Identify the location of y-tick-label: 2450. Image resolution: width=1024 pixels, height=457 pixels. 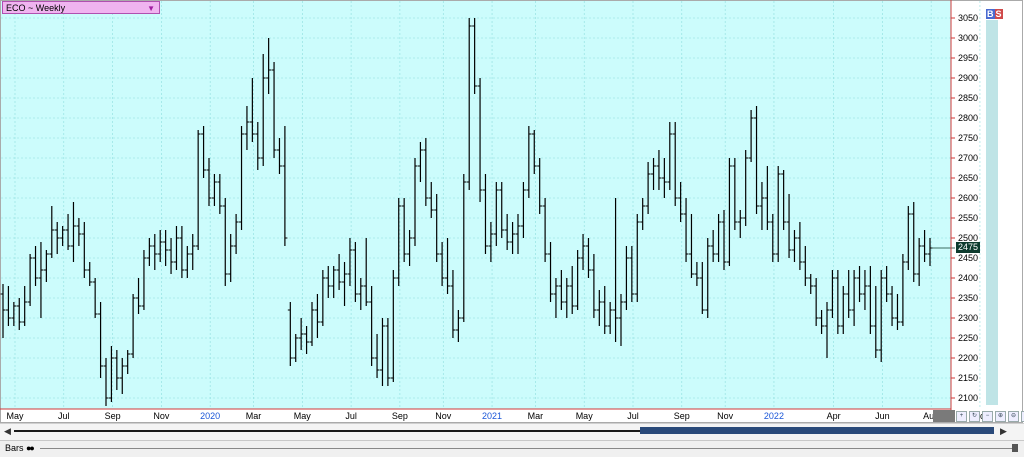
(968, 258).